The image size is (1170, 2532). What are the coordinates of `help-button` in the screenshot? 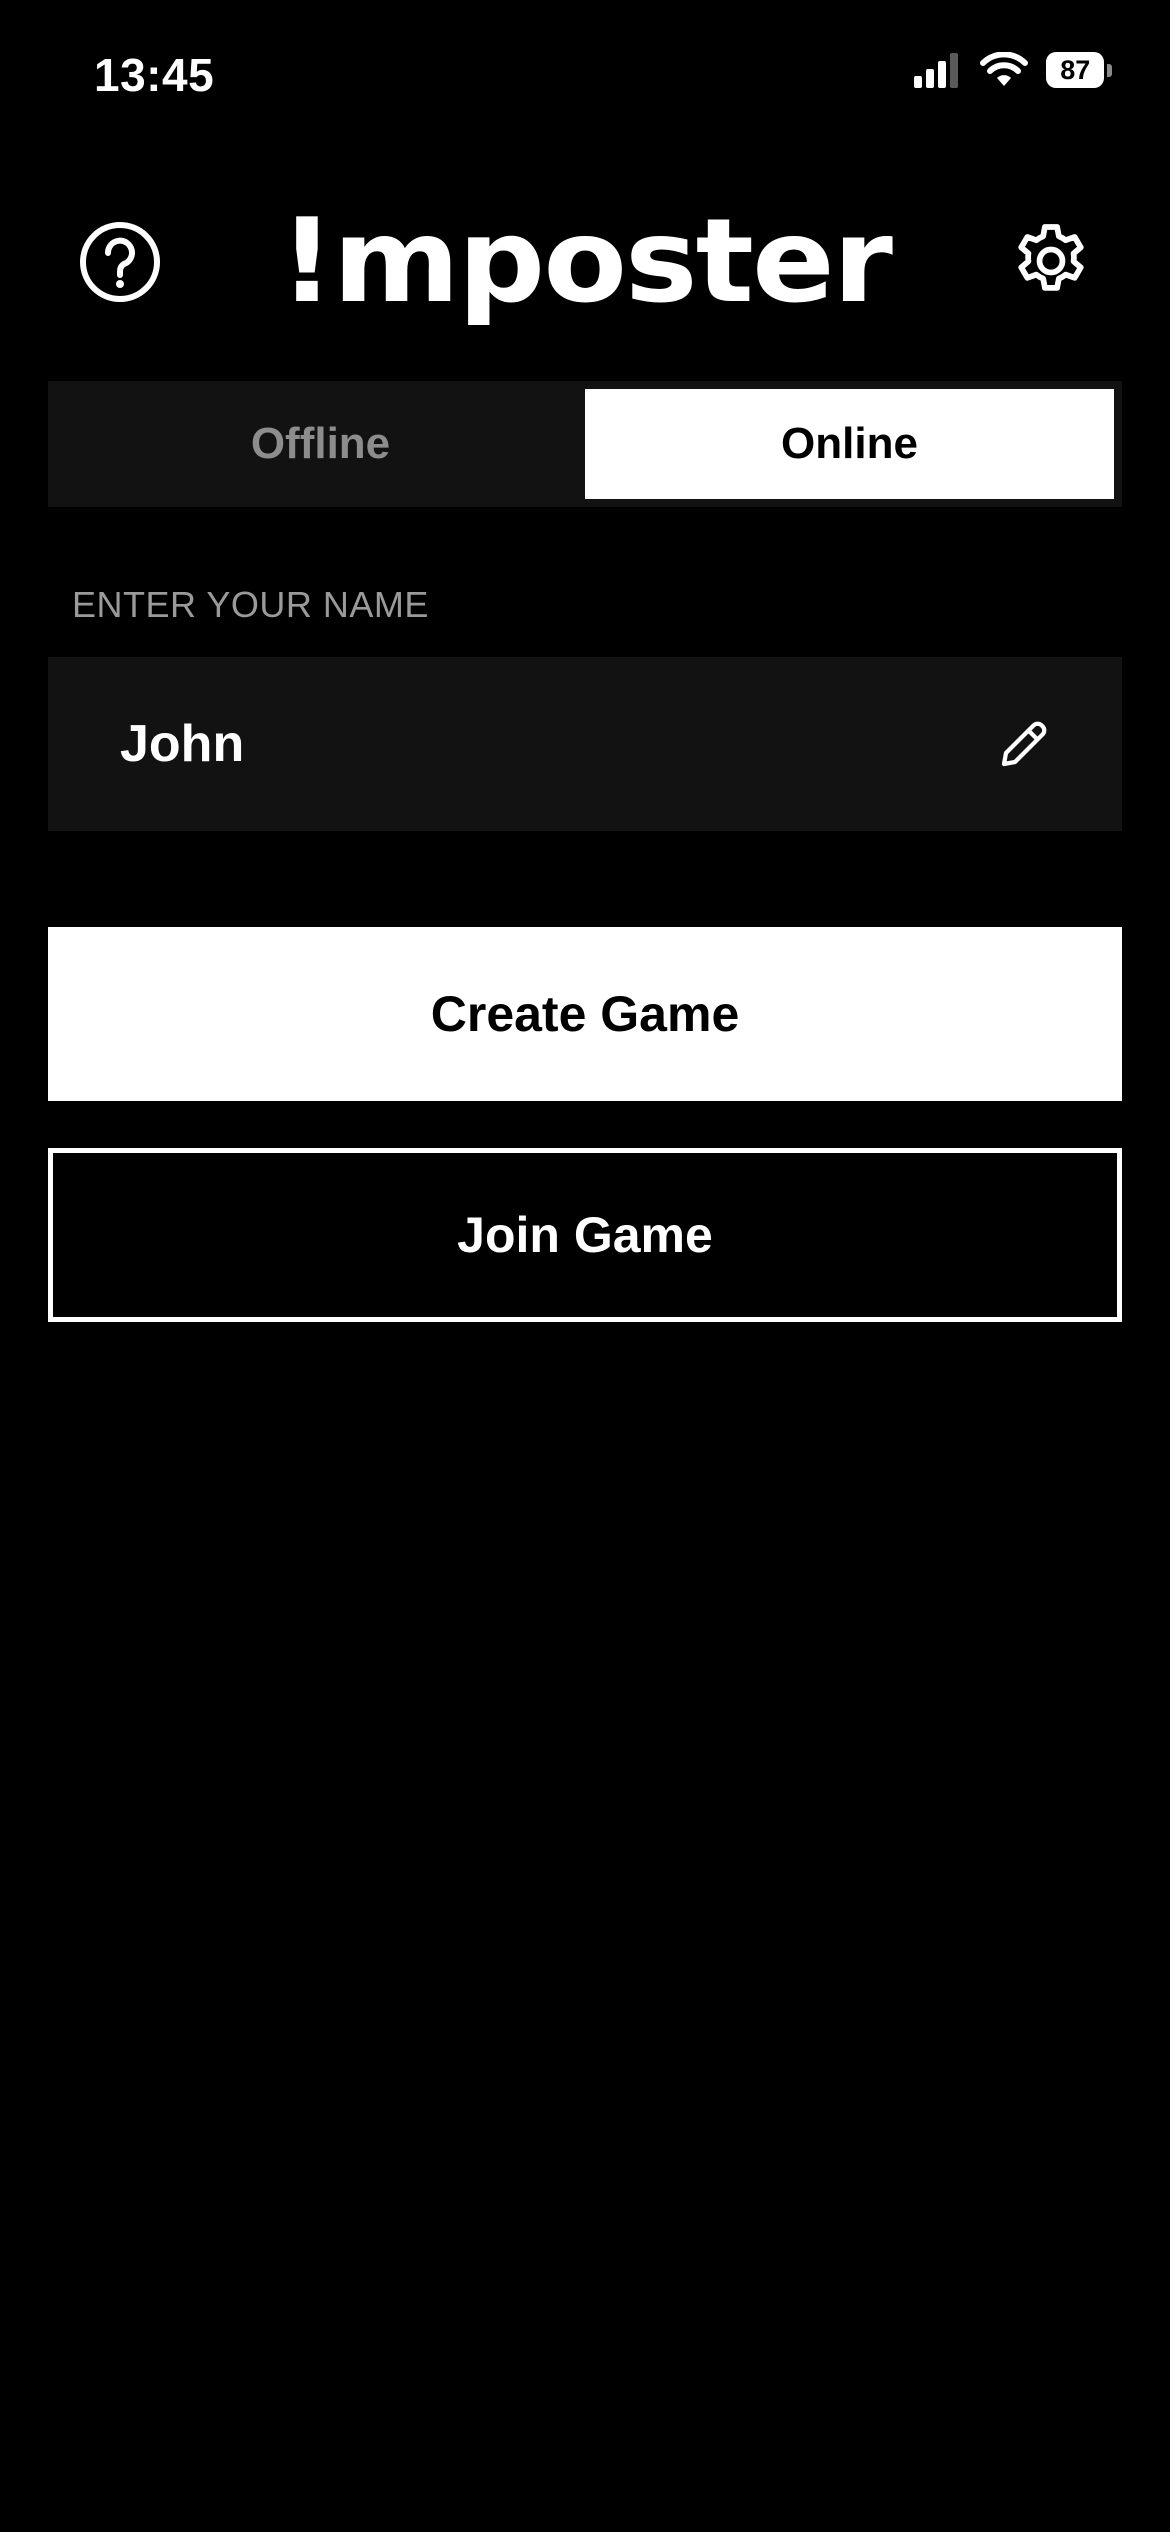 It's located at (120, 262).